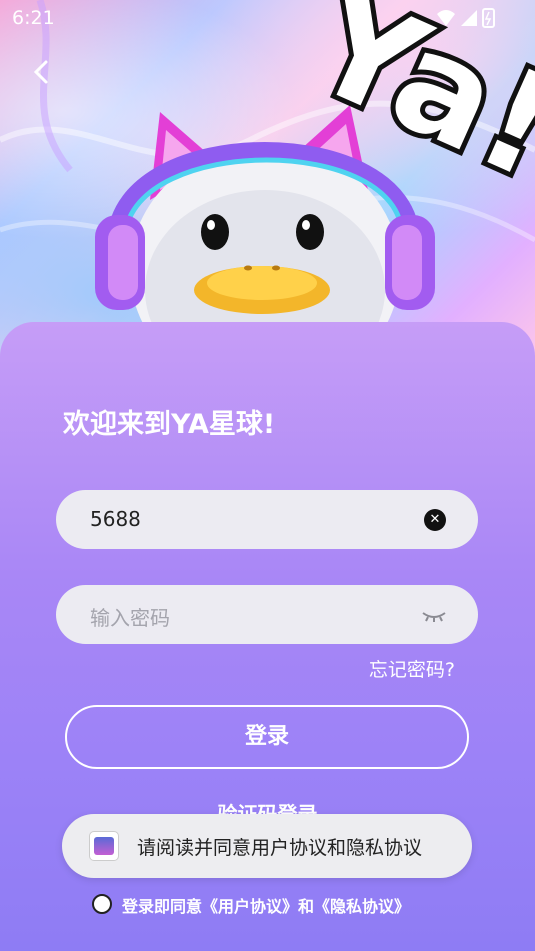  Describe the element at coordinates (412, 668) in the screenshot. I see `forgot-password-link: 忘记密码?` at that location.